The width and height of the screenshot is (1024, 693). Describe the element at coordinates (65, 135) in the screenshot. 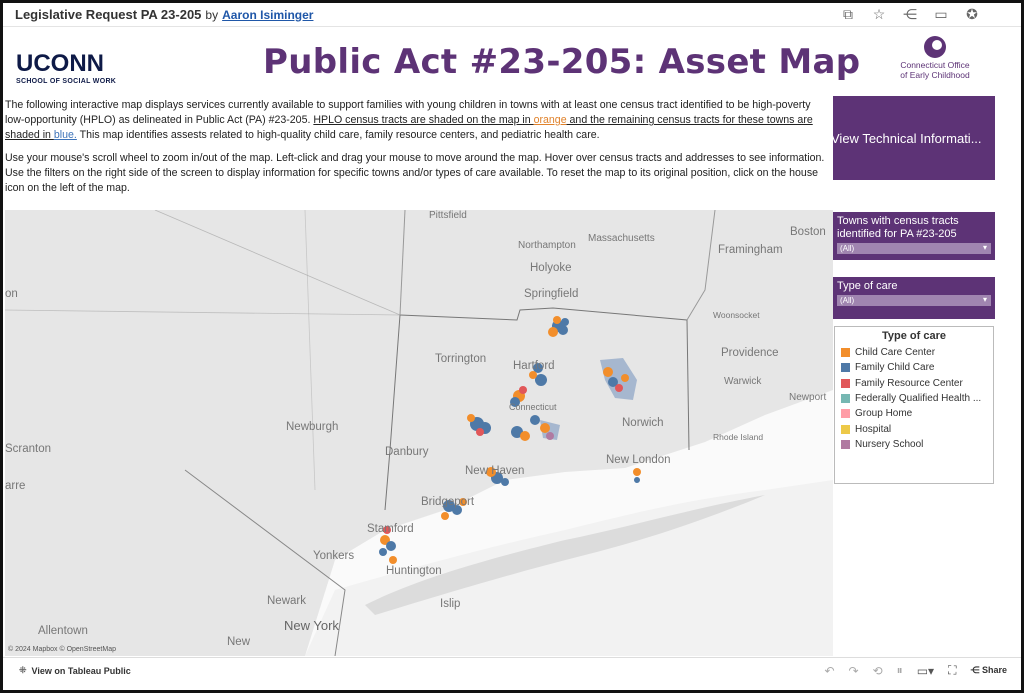

I see `blue-keyword: blue.` at that location.